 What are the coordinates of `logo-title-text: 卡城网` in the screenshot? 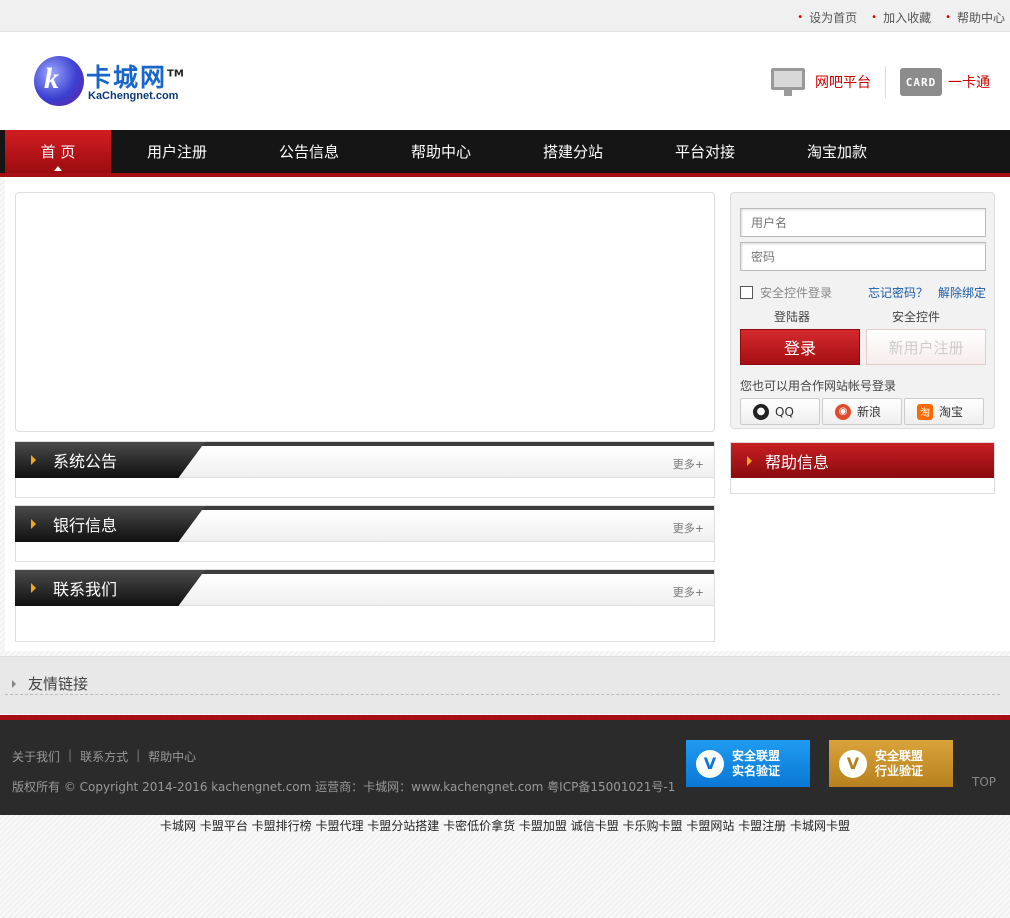 It's located at (127, 77).